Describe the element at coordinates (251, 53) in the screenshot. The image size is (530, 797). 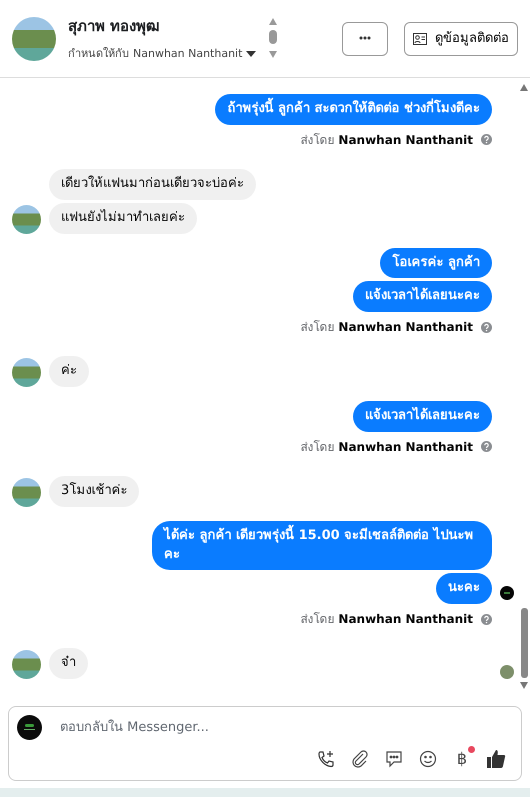
I see `caret-icon` at that location.